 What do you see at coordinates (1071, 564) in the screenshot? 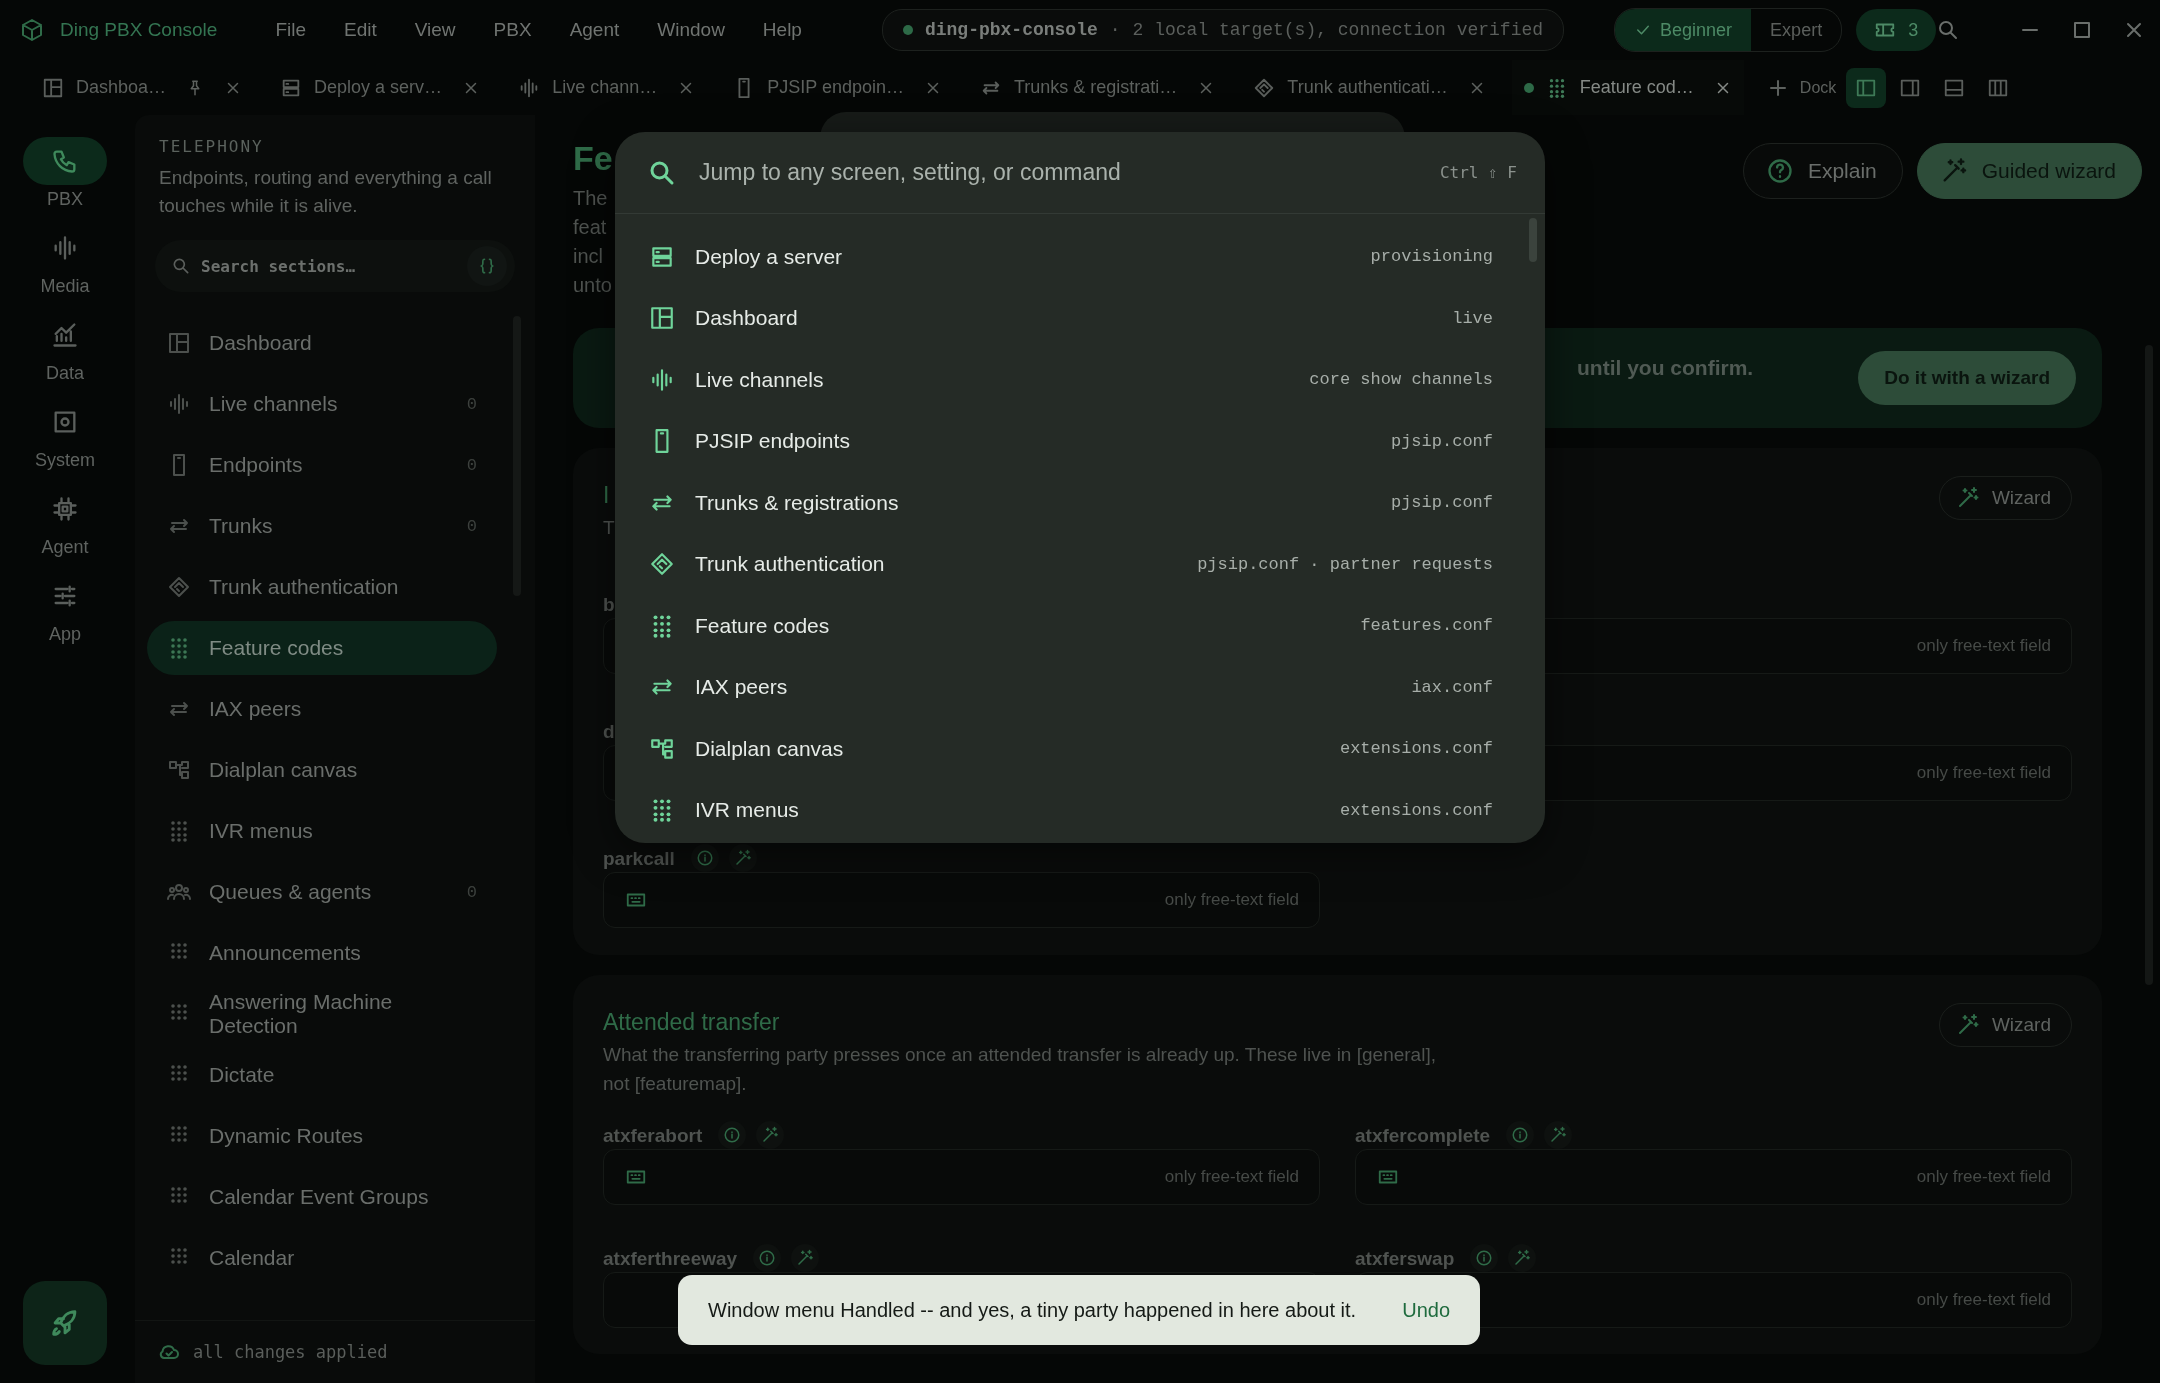
I see `command-item: Trunk authentication pjsip.conf · partner requests` at bounding box center [1071, 564].